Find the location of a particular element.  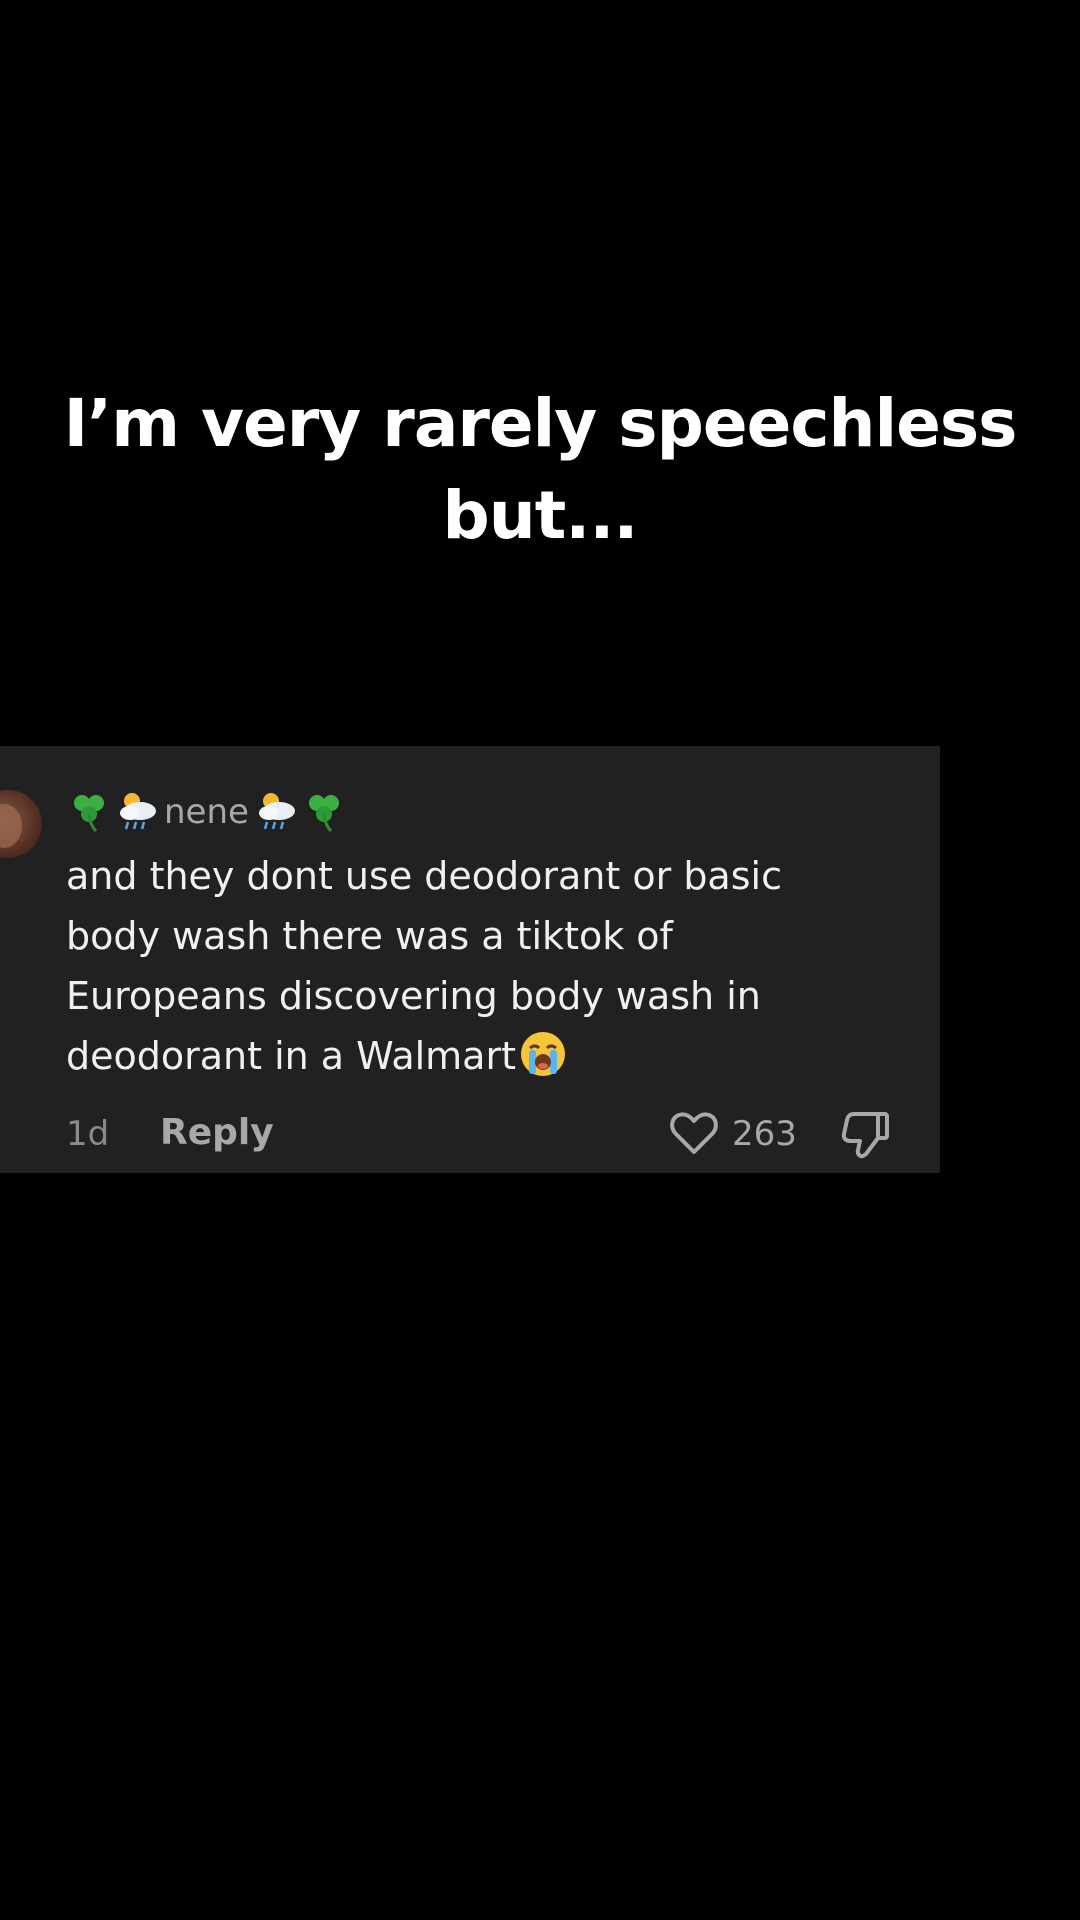

reply-button: Reply is located at coordinates (217, 1132).